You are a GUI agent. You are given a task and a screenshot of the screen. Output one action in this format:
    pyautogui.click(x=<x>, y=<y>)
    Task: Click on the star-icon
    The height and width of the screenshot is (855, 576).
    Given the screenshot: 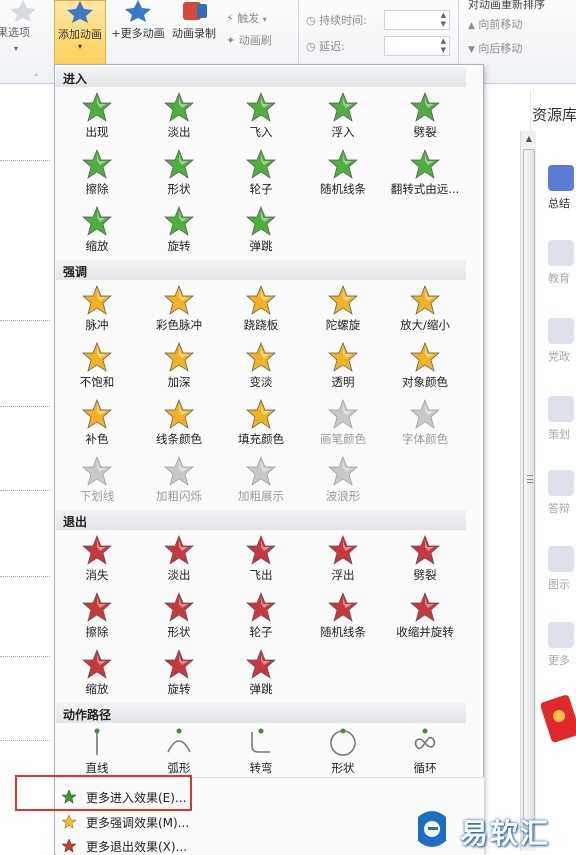 What is the action you would take?
    pyautogui.click(x=23, y=11)
    